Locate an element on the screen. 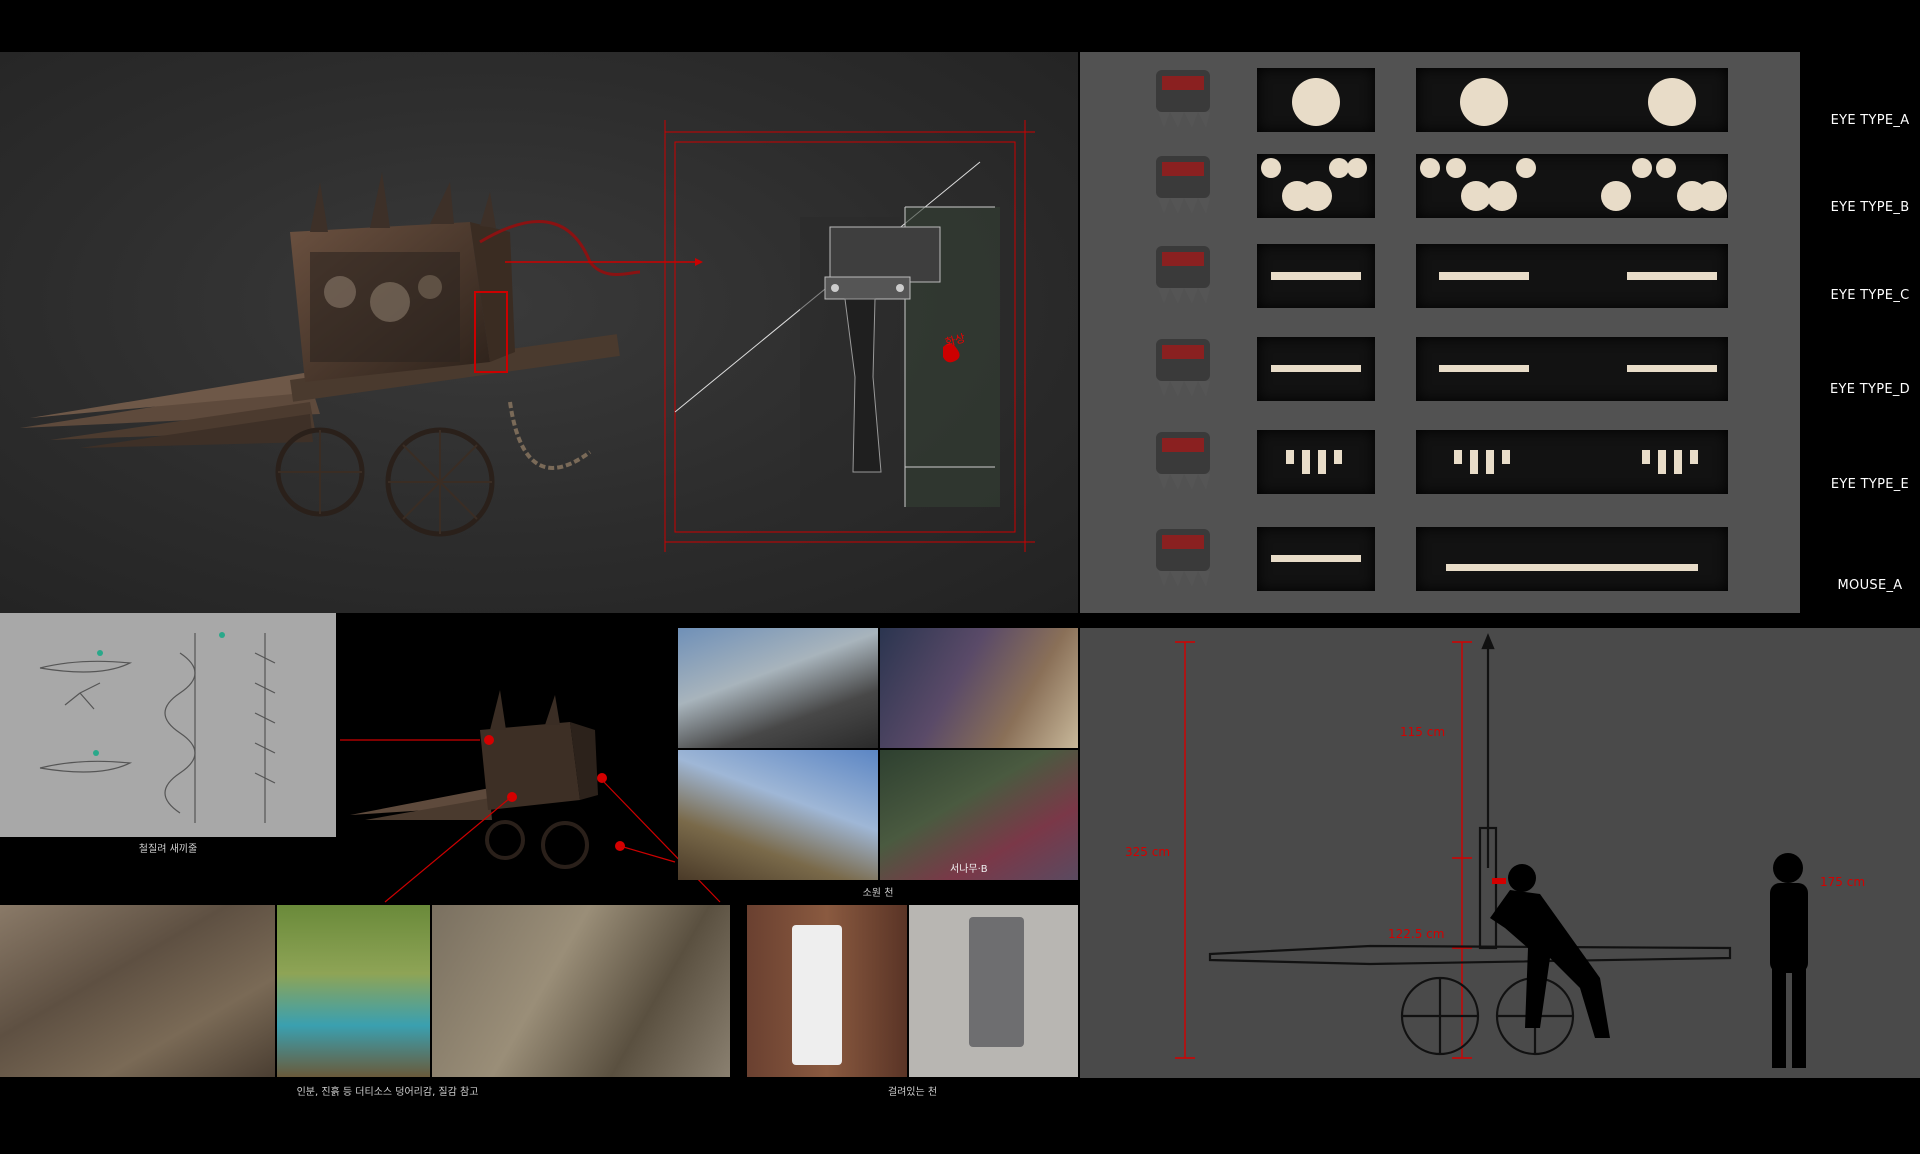  dim-cart-height: 122.5 cm is located at coordinates (1416, 934).